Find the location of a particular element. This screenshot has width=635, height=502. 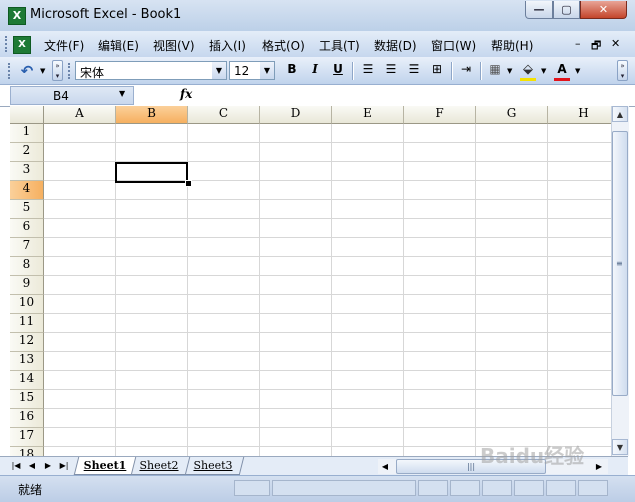

row-header-7: 7 is located at coordinates (27, 247).